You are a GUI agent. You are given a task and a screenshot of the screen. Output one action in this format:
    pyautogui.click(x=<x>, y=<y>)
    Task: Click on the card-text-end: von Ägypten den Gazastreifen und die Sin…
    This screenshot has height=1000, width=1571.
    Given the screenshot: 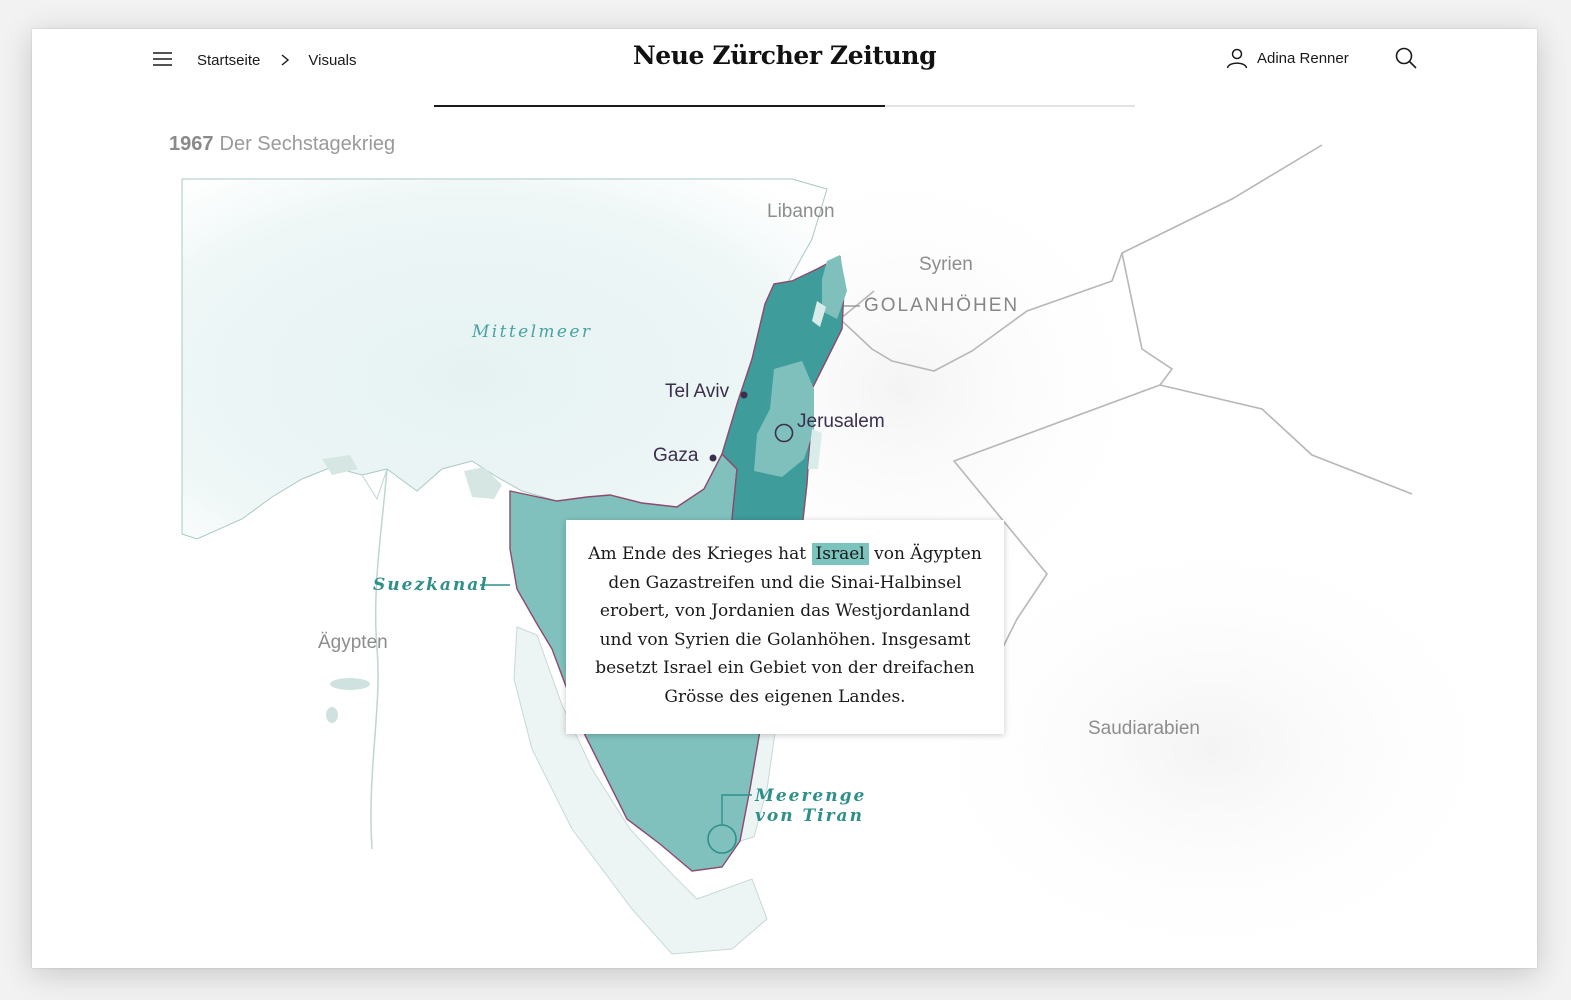 What is the action you would take?
    pyautogui.click(x=788, y=625)
    